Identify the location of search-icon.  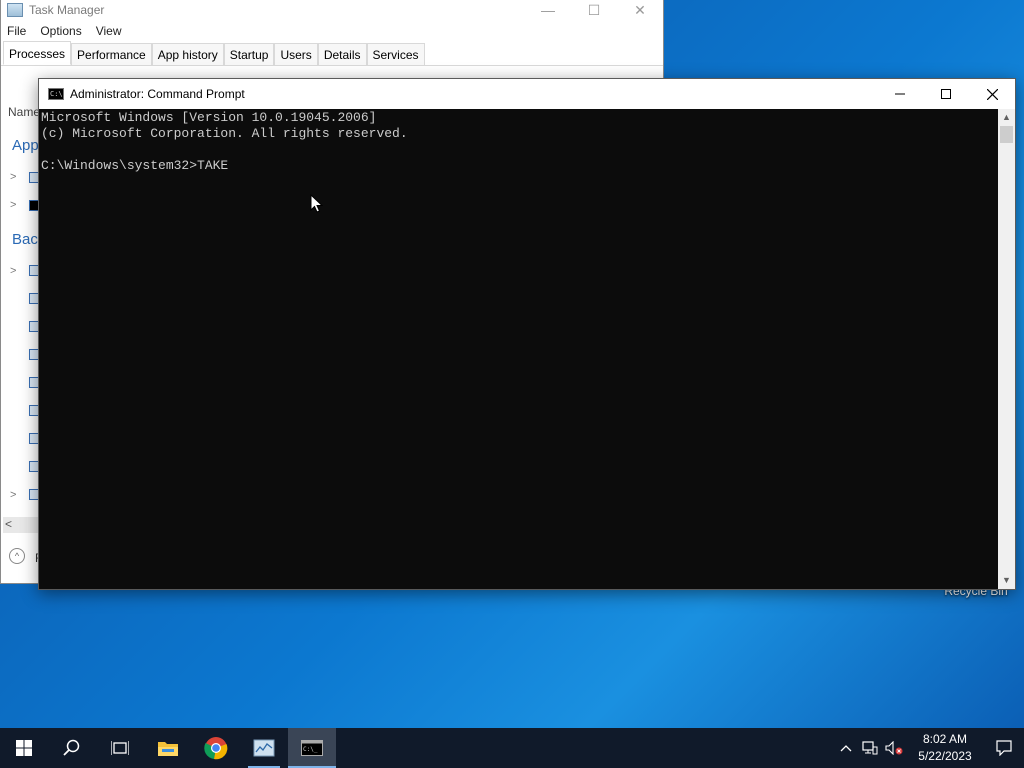
(71, 747).